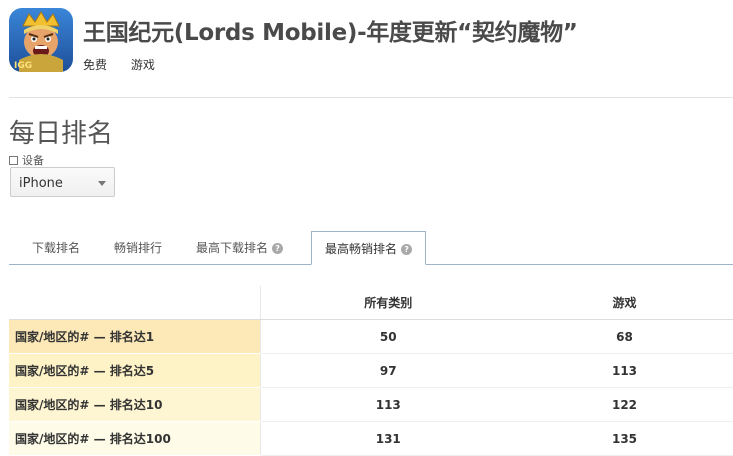 The height and width of the screenshot is (456, 733). I want to click on section-title: 每日排名, so click(61, 134).